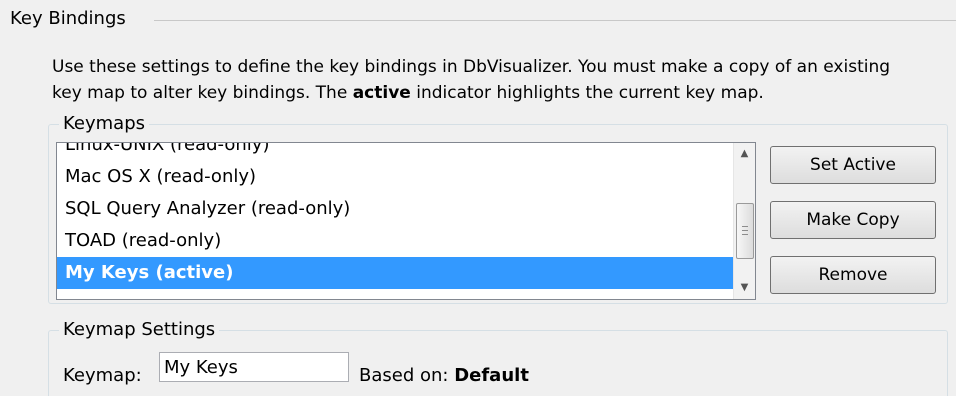 The height and width of the screenshot is (396, 956). Describe the element at coordinates (853, 165) in the screenshot. I see `set-active-button: Set Active` at that location.